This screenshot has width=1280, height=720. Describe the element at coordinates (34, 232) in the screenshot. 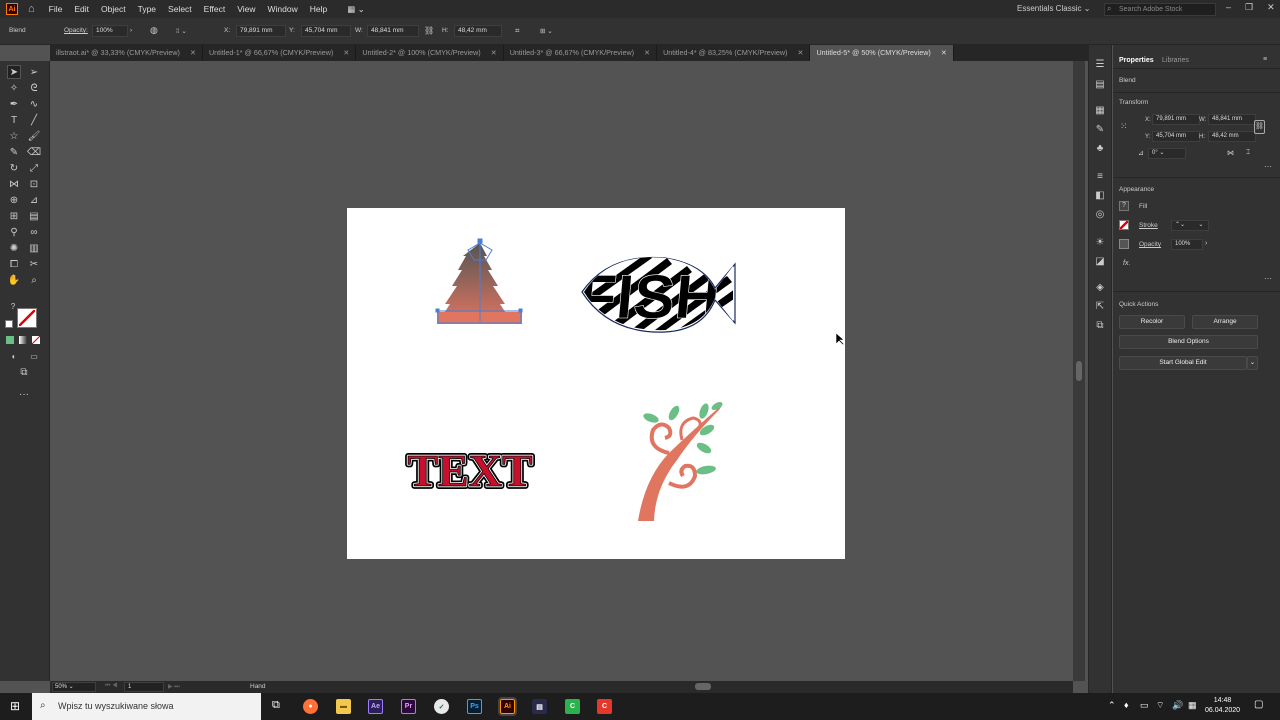

I see `blend-tool-icon: ∞` at that location.